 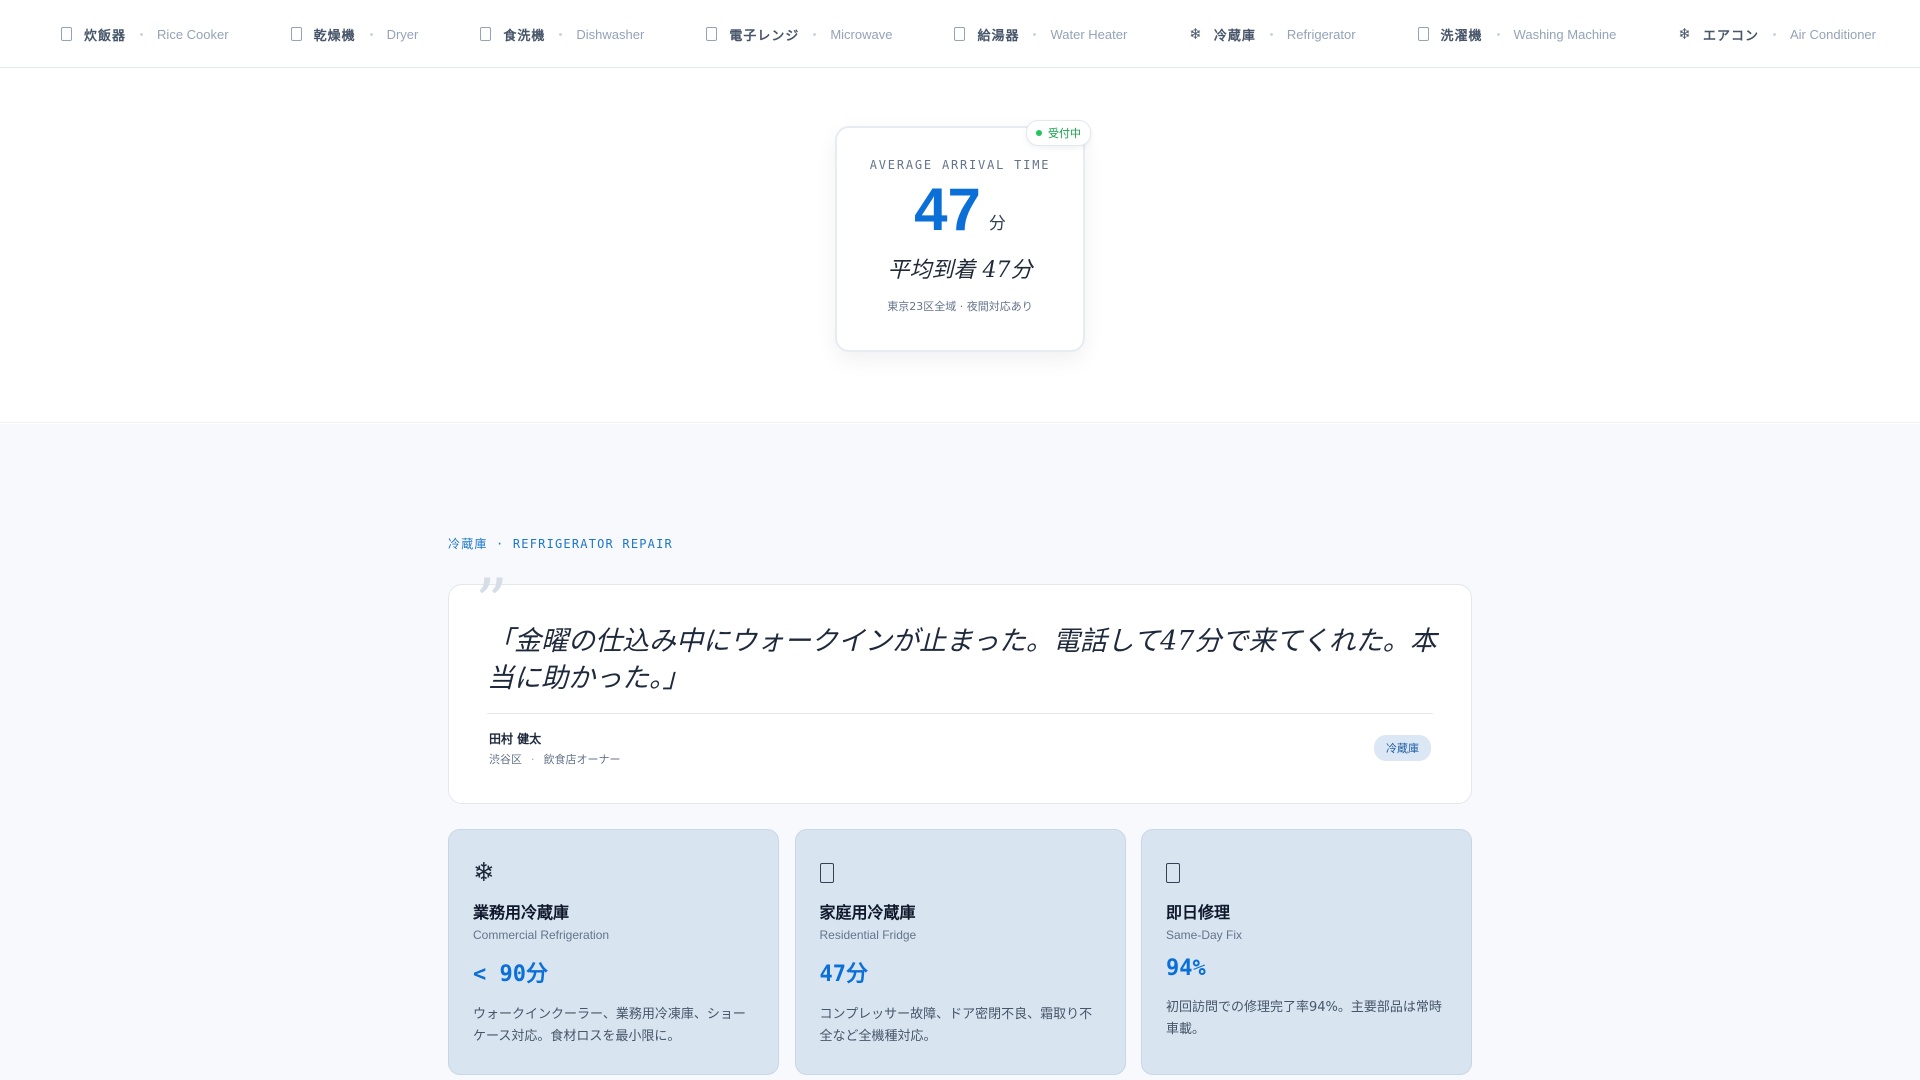 I want to click on marquee-item-en: Washing Machine, so click(x=1565, y=34).